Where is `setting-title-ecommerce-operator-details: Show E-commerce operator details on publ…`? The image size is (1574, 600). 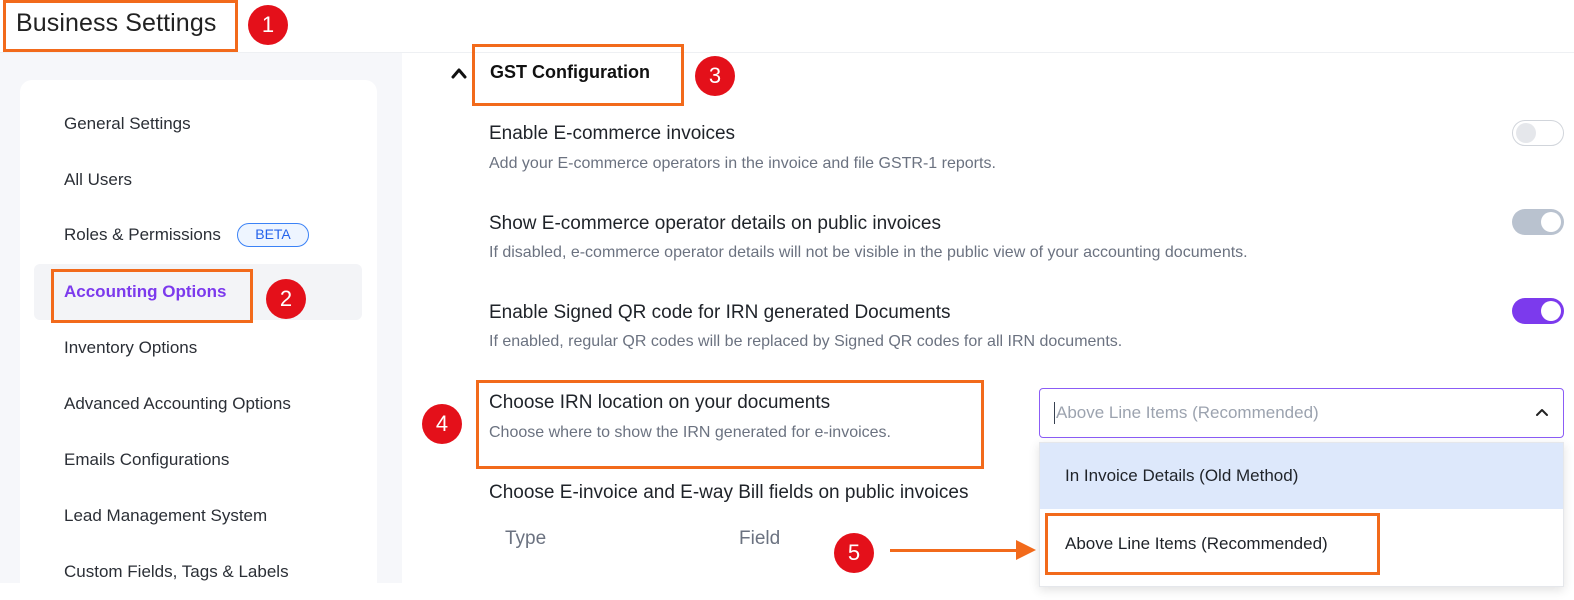 setting-title-ecommerce-operator-details: Show E-commerce operator details on publ… is located at coordinates (715, 223).